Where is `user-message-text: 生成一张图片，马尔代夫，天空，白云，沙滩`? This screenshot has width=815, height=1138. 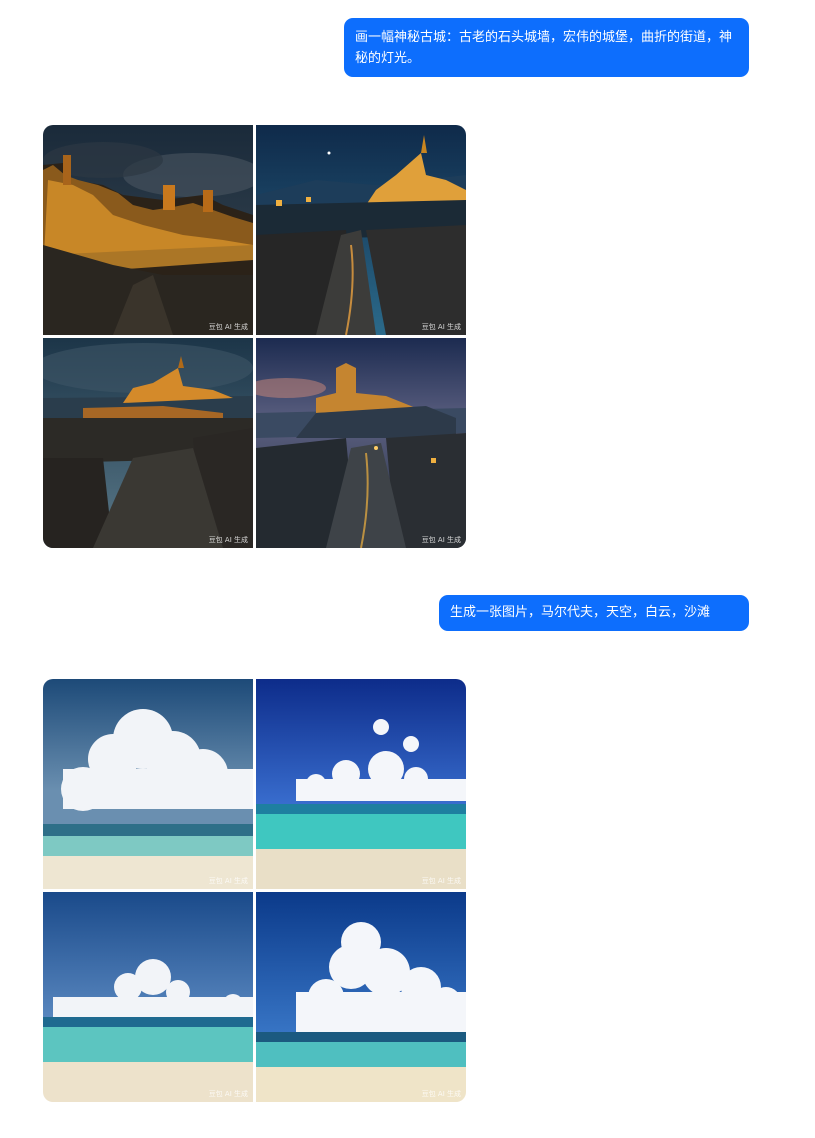
user-message-text: 生成一张图片，马尔代夫，天空，白云，沙滩 is located at coordinates (580, 612).